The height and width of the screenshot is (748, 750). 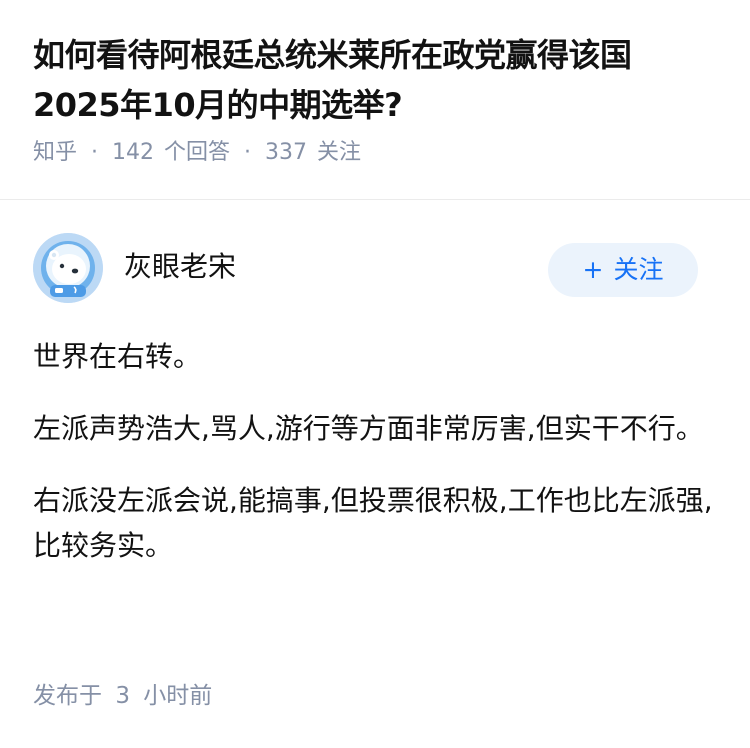 What do you see at coordinates (339, 152) in the screenshot?
I see `follower-count-label: 关注` at bounding box center [339, 152].